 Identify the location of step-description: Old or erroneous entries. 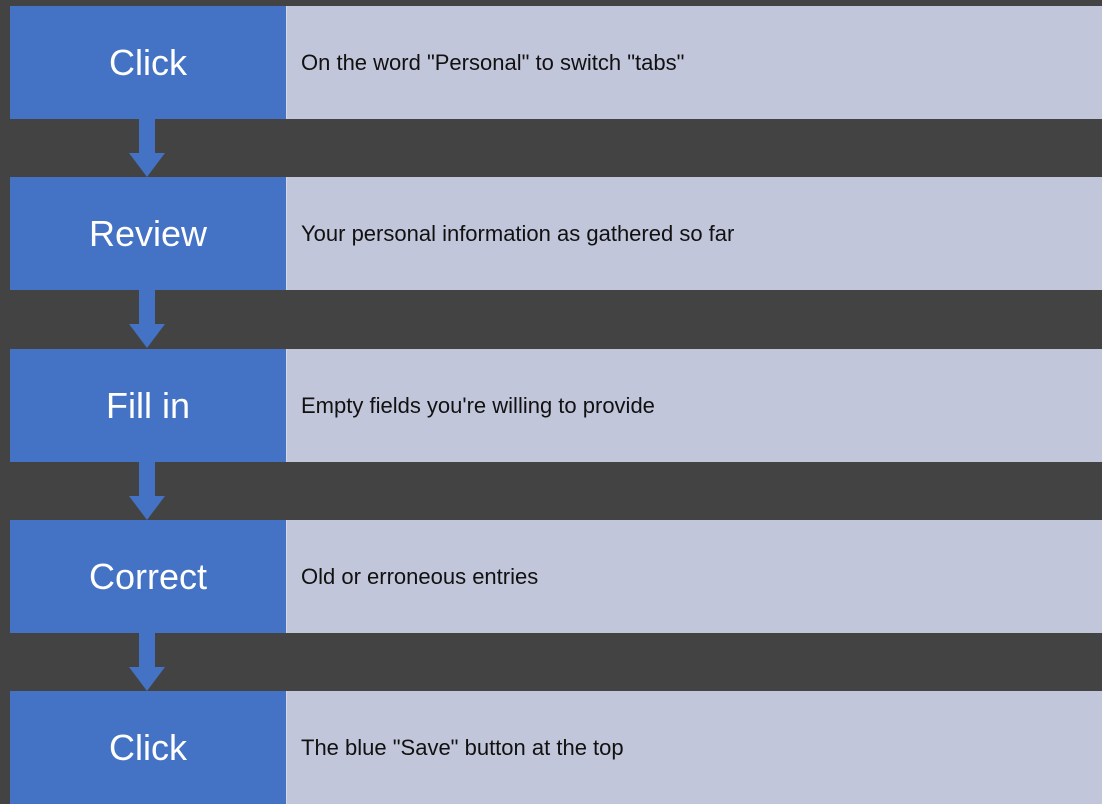
(694, 576).